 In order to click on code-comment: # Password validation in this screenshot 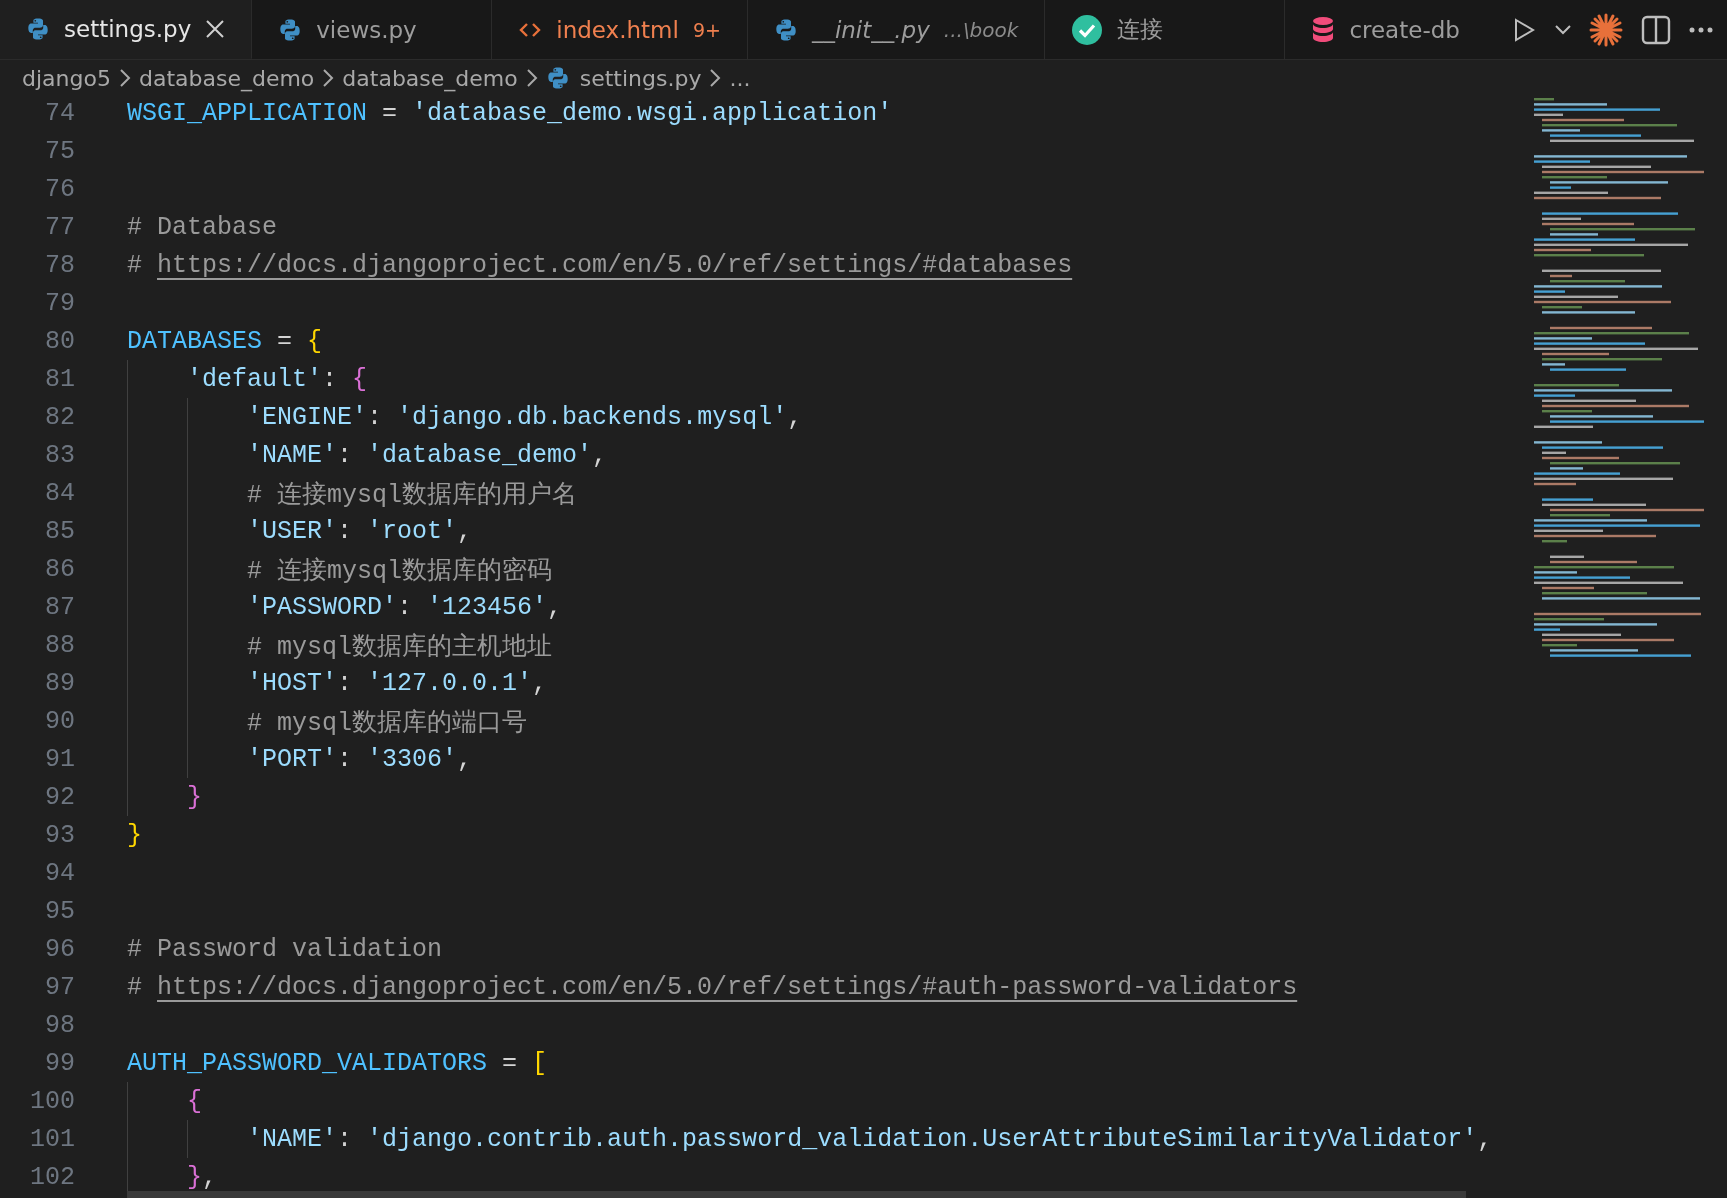, I will do `click(285, 949)`.